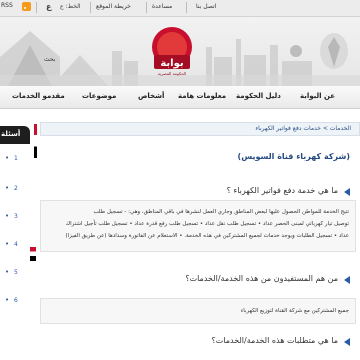 The width and height of the screenshot is (360, 360). I want to click on faq-link: 4, so click(16, 244).